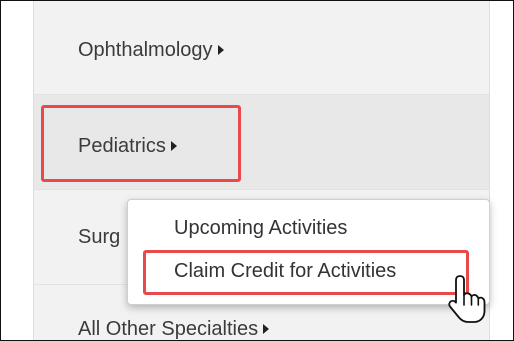  What do you see at coordinates (467, 299) in the screenshot?
I see `hand-pointer-cursor-icon` at bounding box center [467, 299].